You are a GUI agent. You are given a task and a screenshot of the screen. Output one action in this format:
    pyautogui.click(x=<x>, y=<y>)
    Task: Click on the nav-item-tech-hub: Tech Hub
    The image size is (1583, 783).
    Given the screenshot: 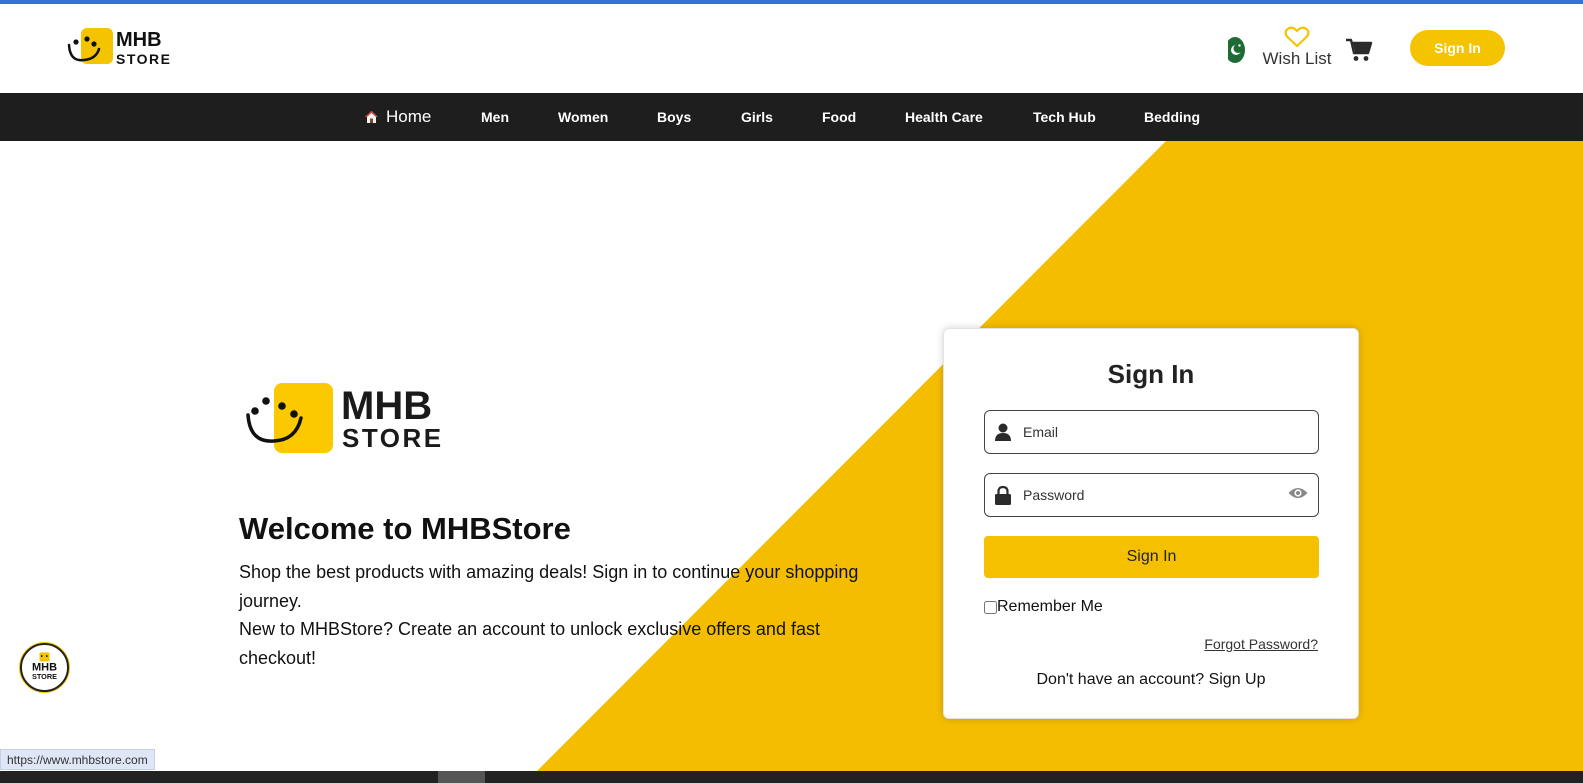 What is the action you would take?
    pyautogui.click(x=1064, y=117)
    